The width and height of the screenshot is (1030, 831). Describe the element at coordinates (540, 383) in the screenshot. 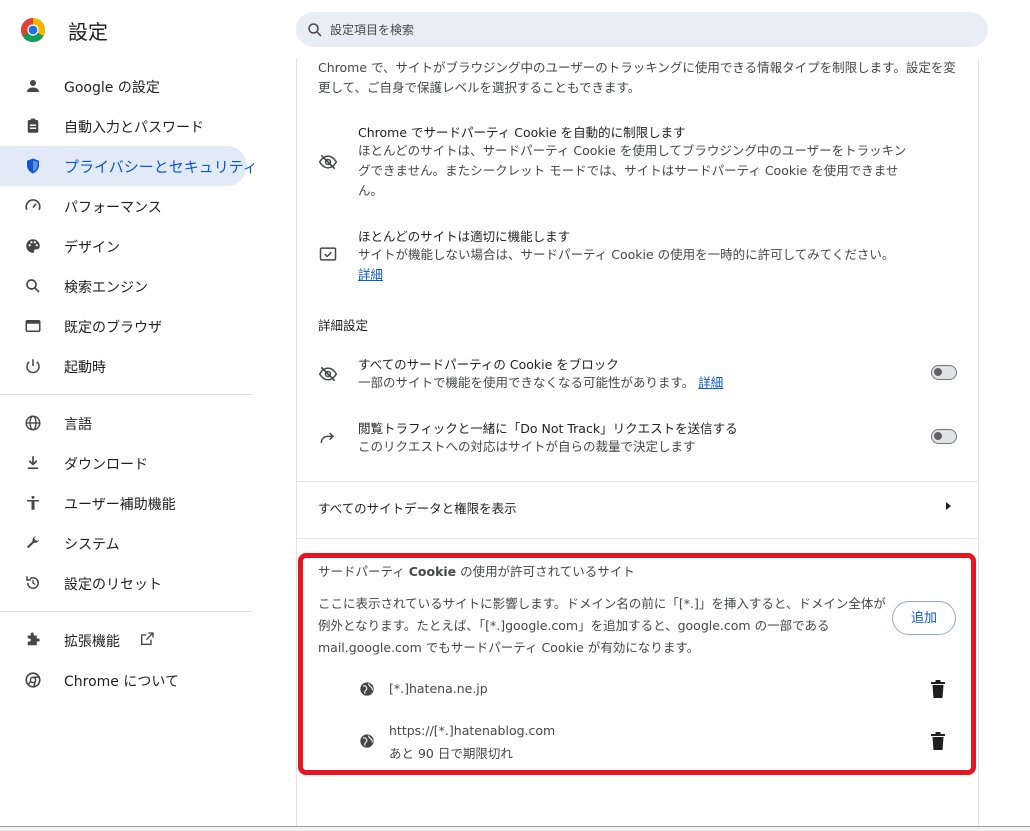

I see `block-all-desc: 一部のサイトで機能を使用できなくなる可能性があります。 詳細` at that location.